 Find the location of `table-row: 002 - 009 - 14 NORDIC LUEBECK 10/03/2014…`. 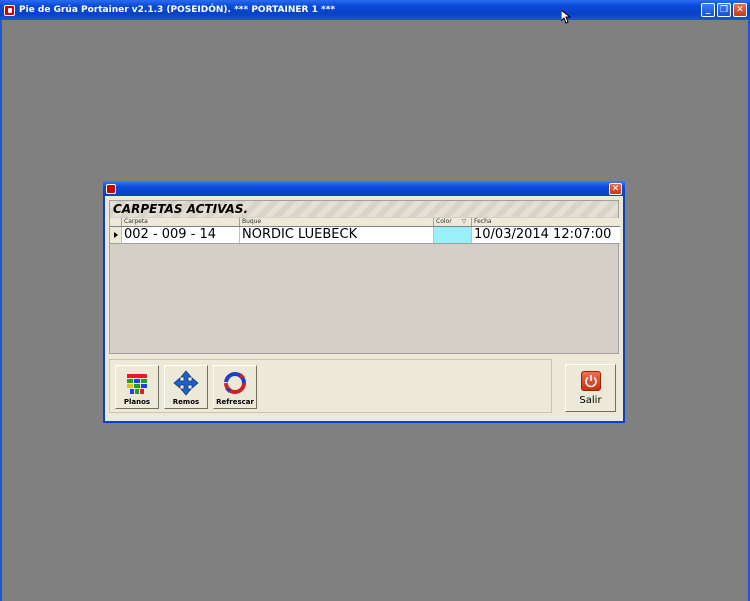

table-row: 002 - 009 - 14 NORDIC LUEBECK 10/03/2014… is located at coordinates (365, 235).